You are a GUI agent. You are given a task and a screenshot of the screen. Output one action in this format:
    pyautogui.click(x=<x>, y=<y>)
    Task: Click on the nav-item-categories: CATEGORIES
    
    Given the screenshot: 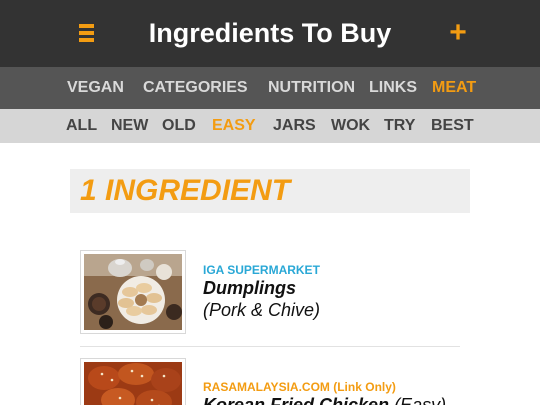 What is the action you would take?
    pyautogui.click(x=195, y=88)
    